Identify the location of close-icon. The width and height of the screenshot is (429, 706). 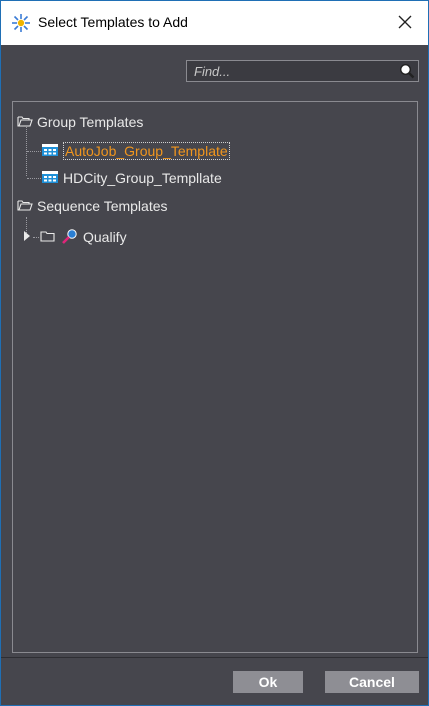
(405, 22).